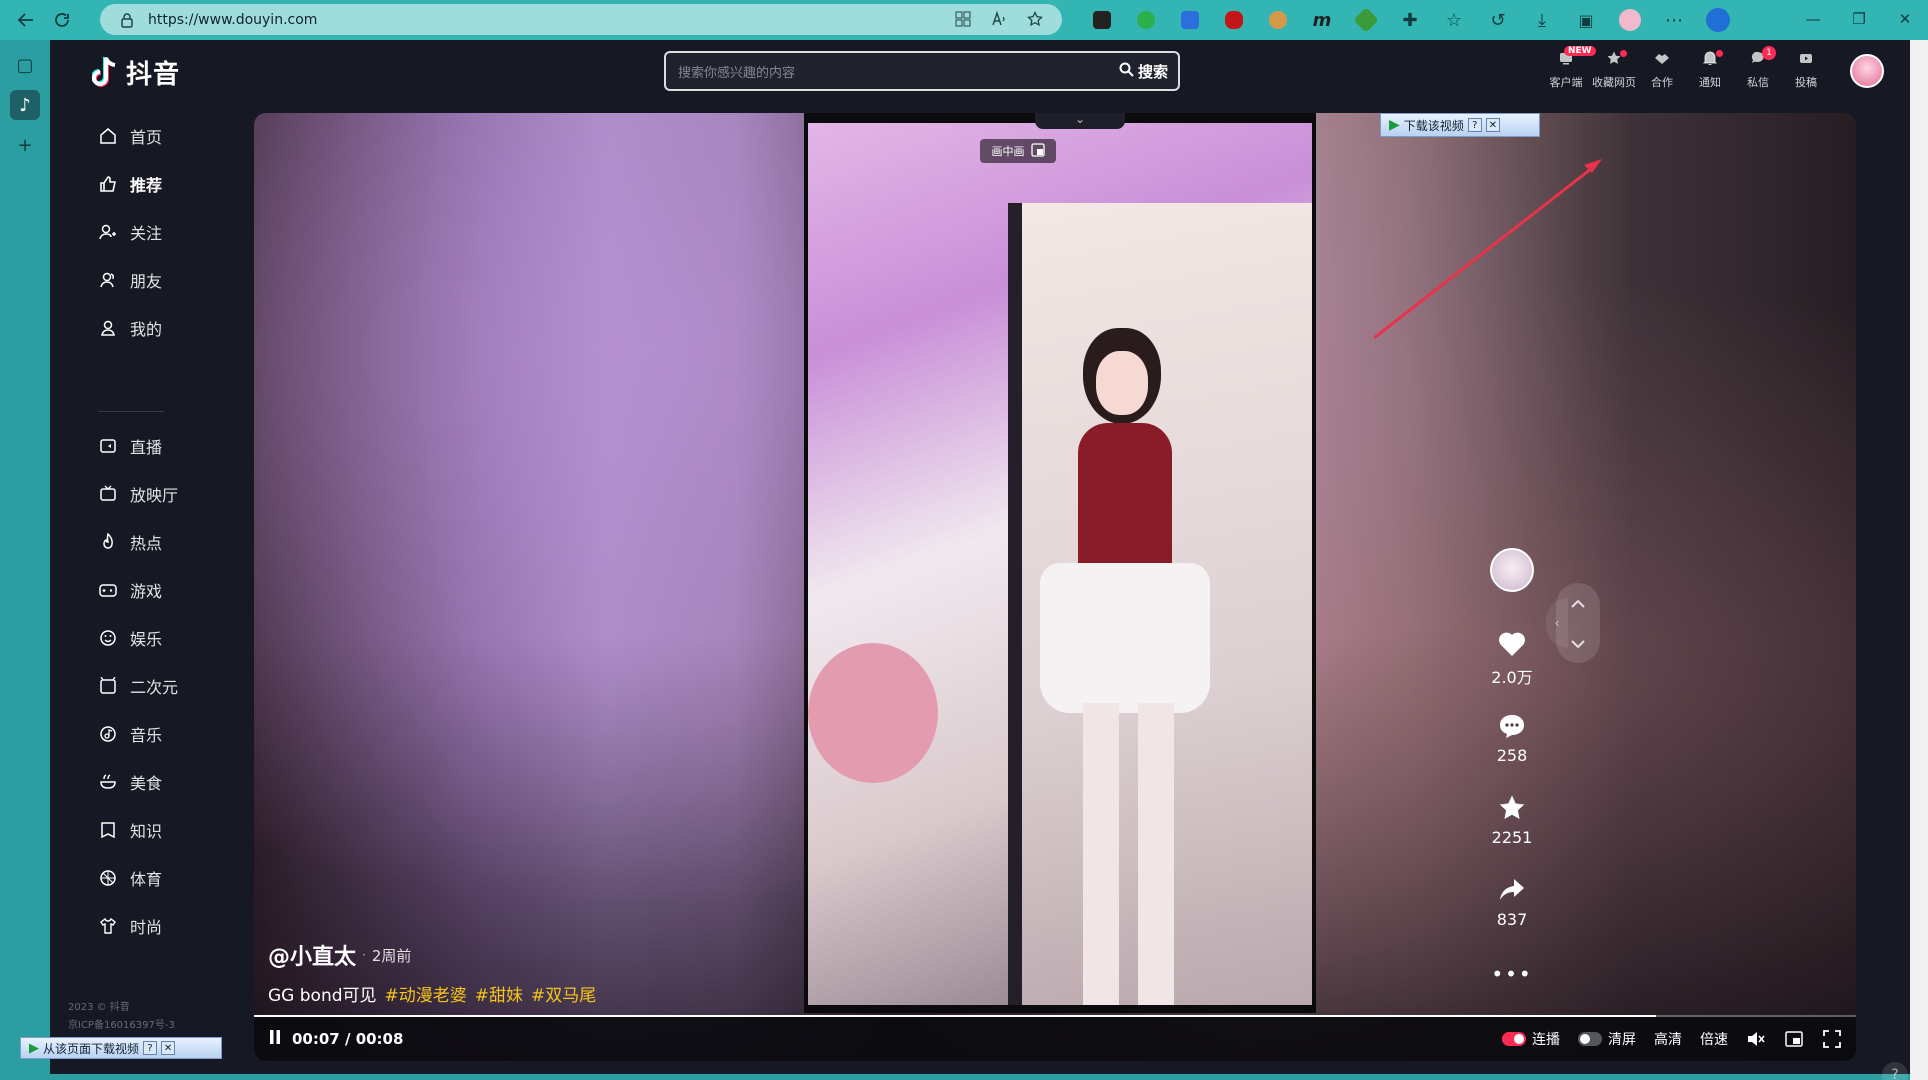 Image resolution: width=1928 pixels, height=1080 pixels. What do you see at coordinates (1578, 643) in the screenshot?
I see `chevron-down-icon` at bounding box center [1578, 643].